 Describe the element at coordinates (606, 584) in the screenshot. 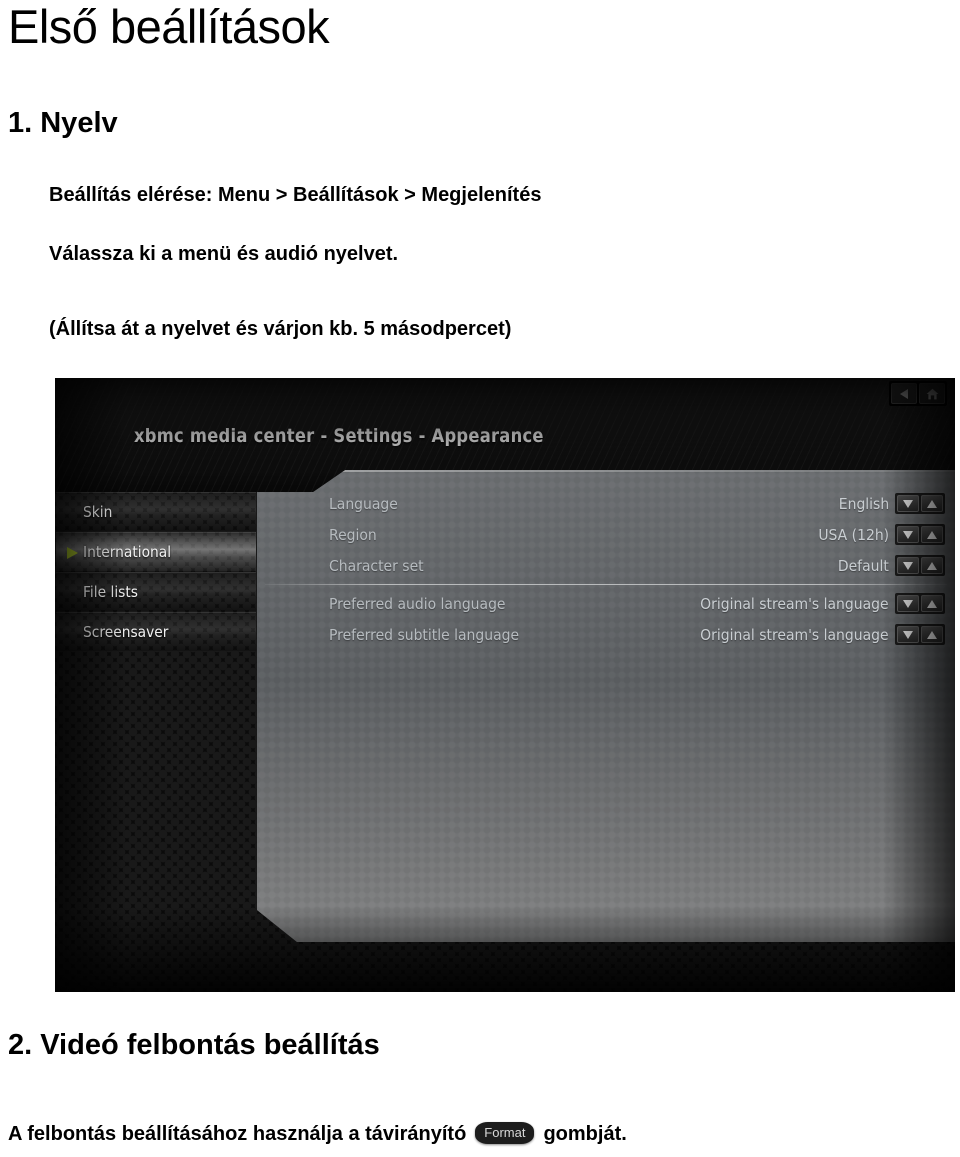

I see `settings-group-divider` at that location.